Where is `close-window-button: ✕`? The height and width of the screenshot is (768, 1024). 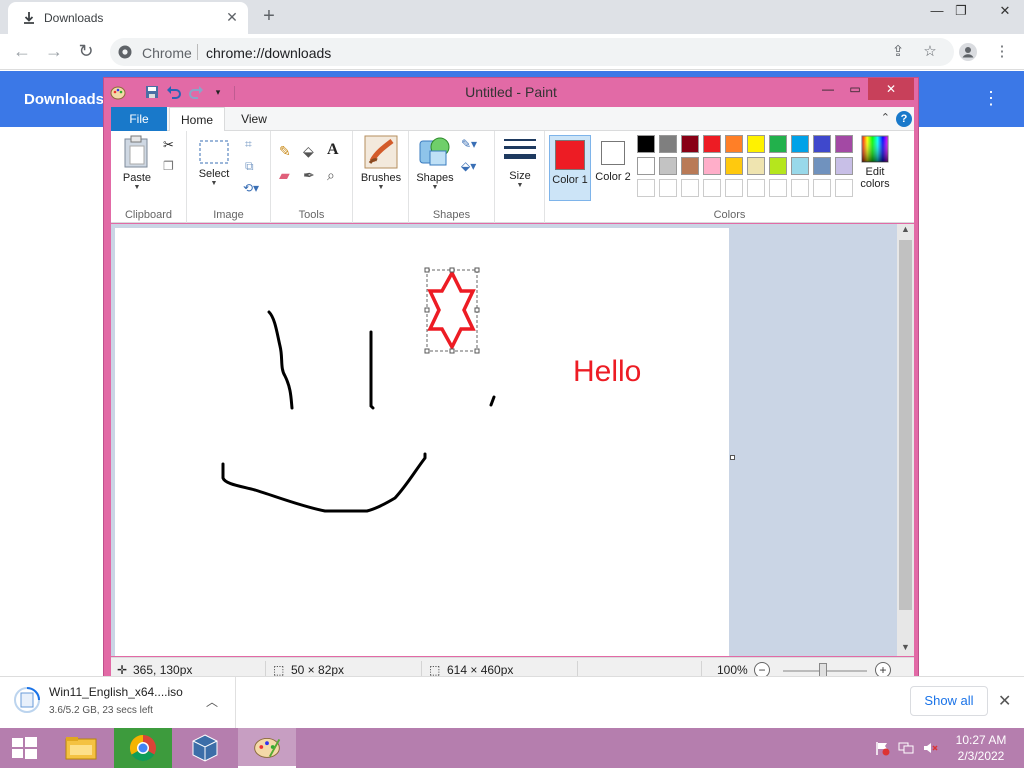
close-window-button: ✕ is located at coordinates (1005, 12).